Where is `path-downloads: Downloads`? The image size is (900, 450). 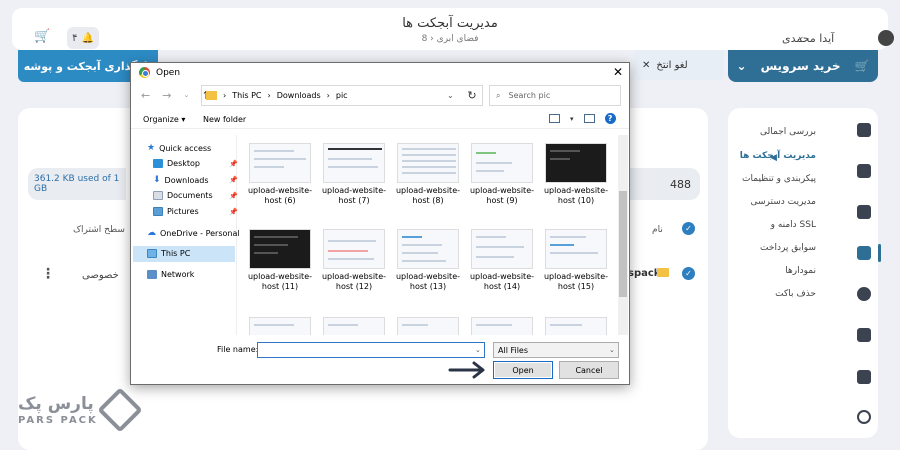
path-downloads: Downloads is located at coordinates (299, 95).